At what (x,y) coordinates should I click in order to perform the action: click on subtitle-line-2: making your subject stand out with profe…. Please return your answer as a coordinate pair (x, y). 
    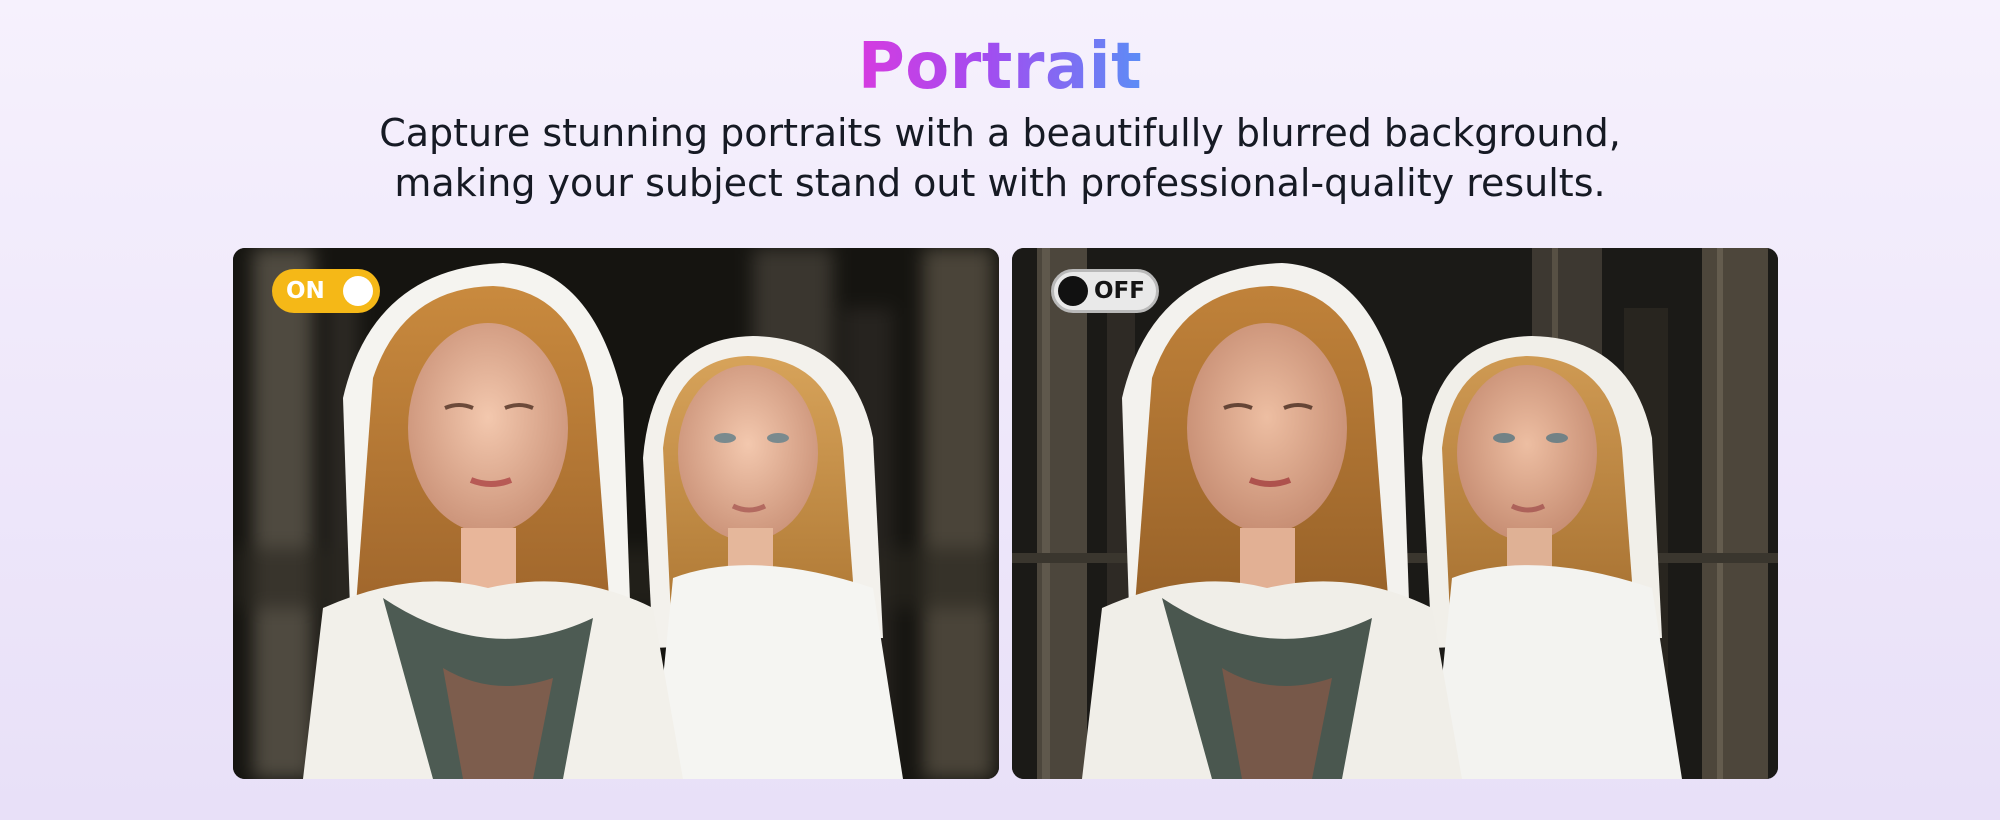
    Looking at the image, I should click on (1000, 183).